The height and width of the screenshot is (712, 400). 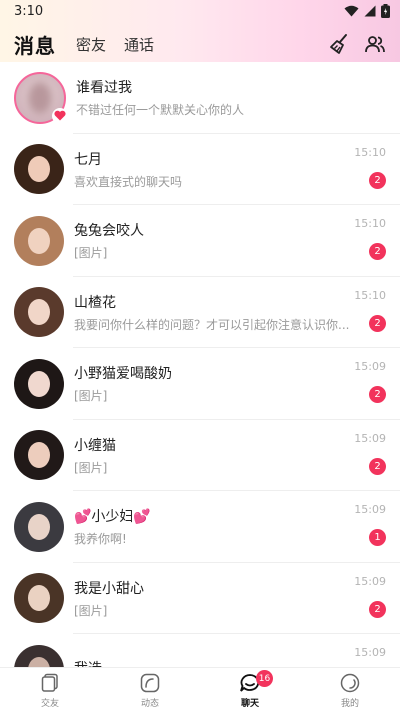 What do you see at coordinates (150, 682) in the screenshot?
I see `moments-icon` at bounding box center [150, 682].